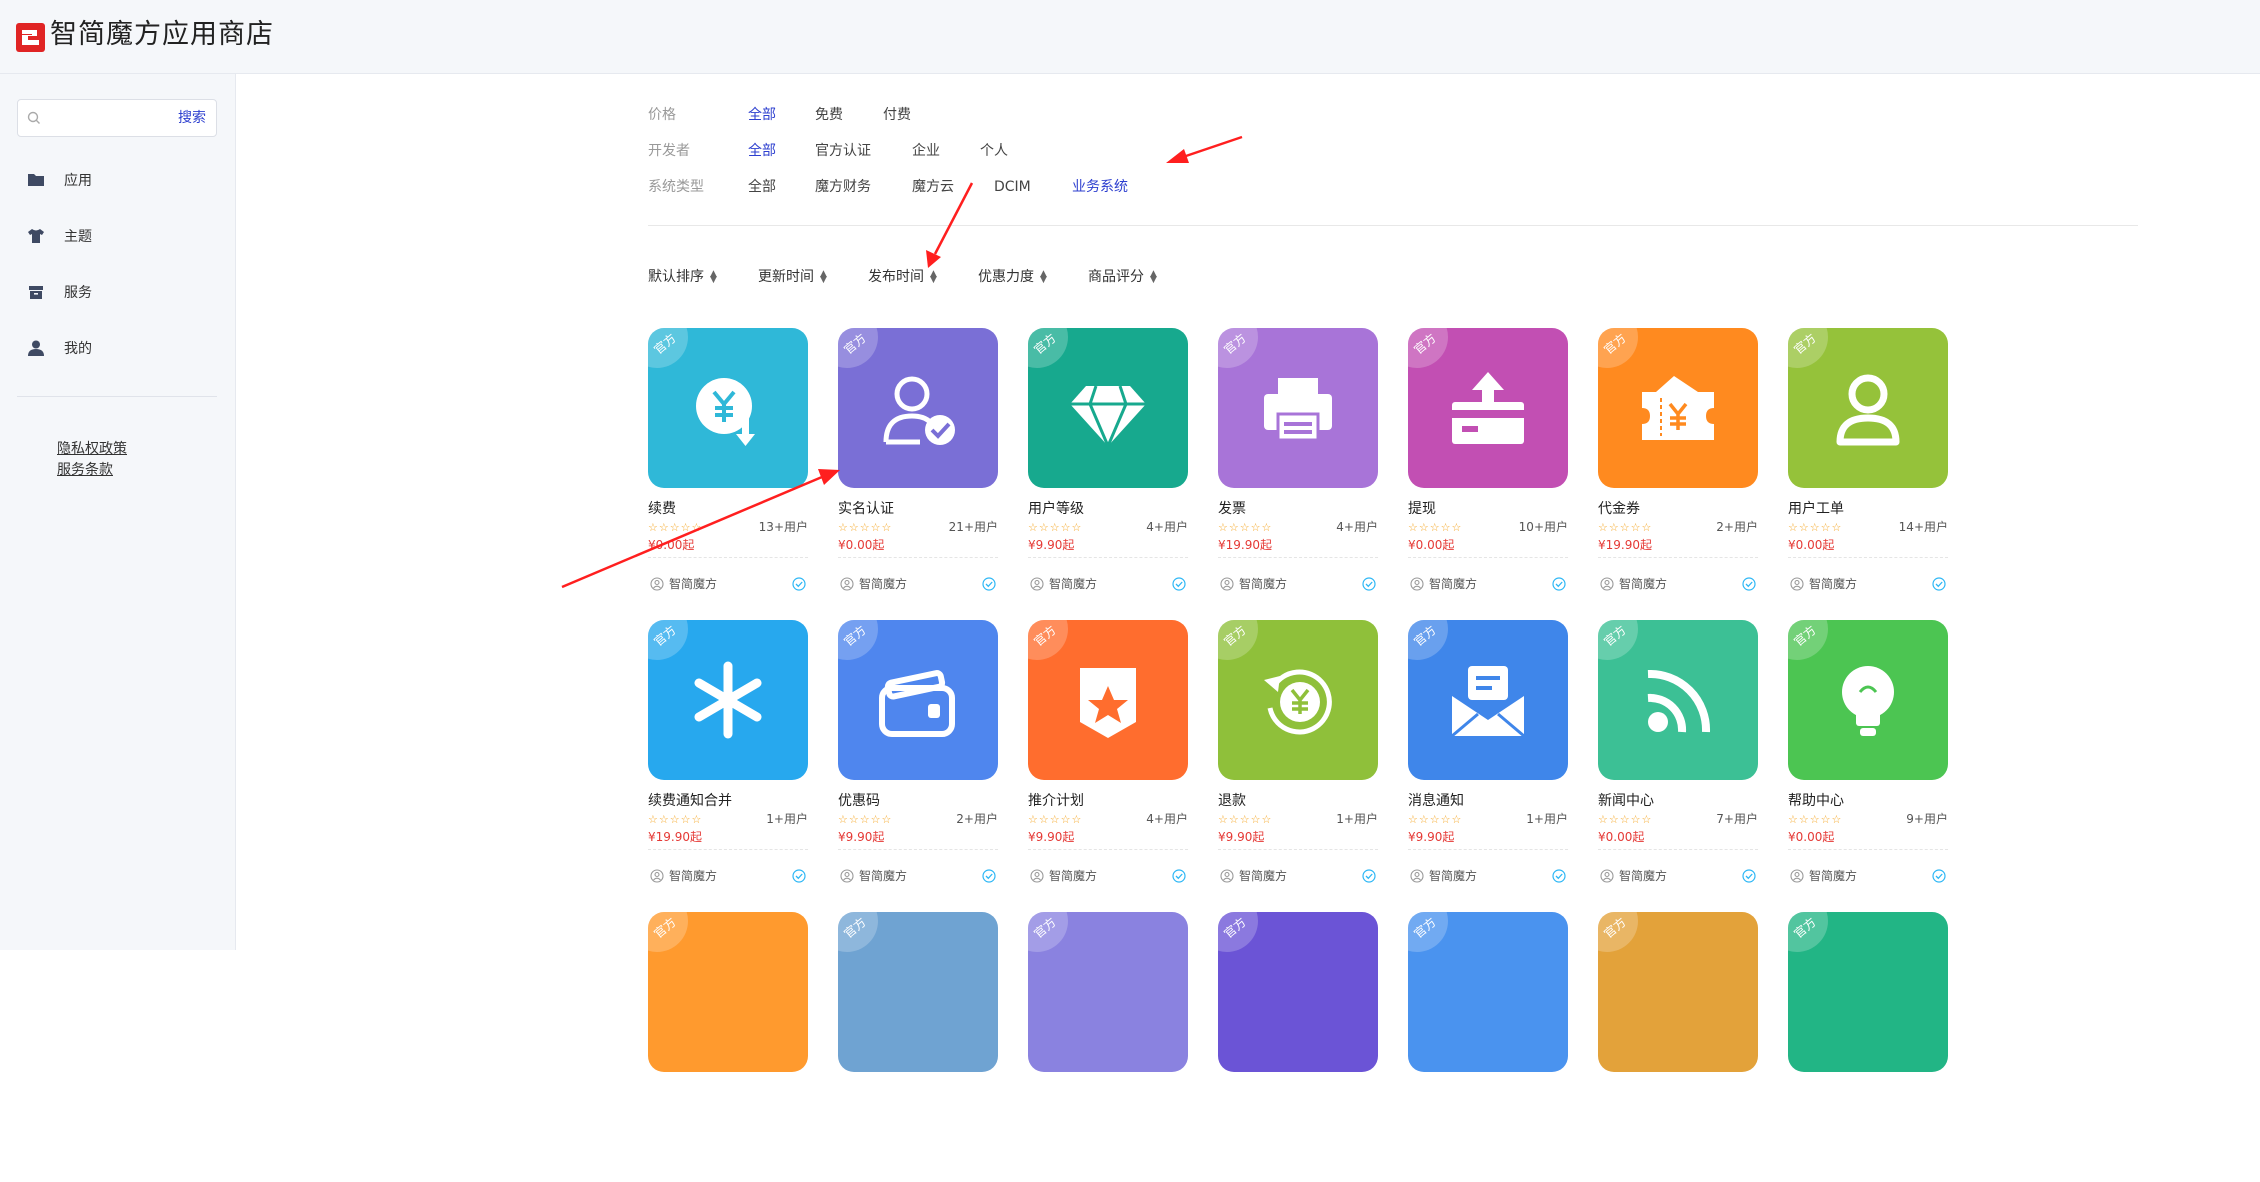  I want to click on app-card: 官方 用户等级 ☆☆☆☆☆ 4+用户 ¥9.90起 智简魔方, so click(1108, 463).